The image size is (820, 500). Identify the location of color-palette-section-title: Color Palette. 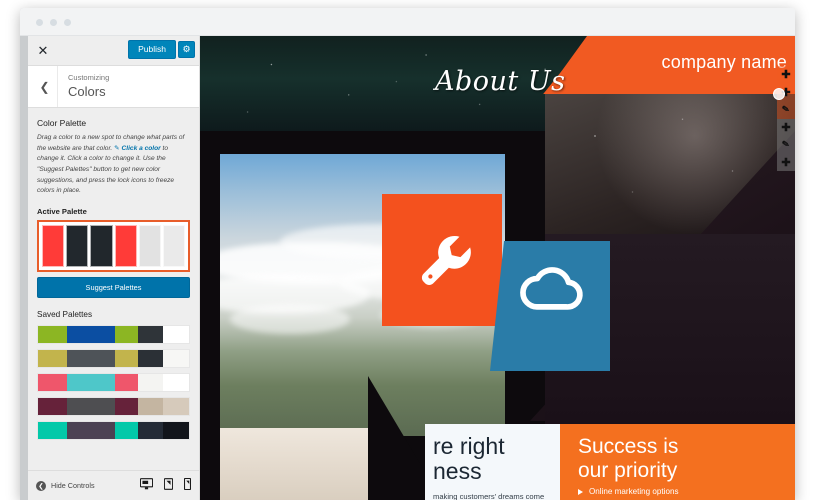
(62, 123).